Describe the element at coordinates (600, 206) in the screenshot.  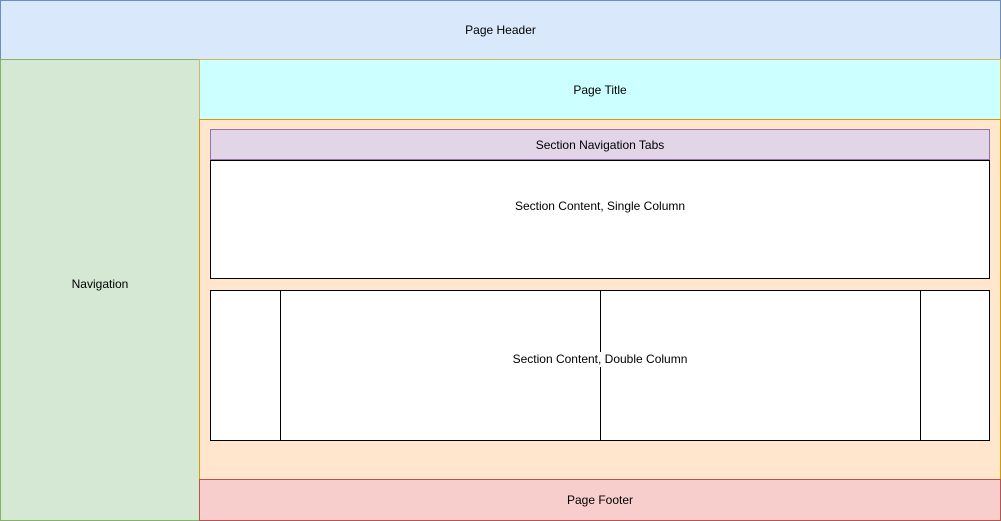
I see `single-column-content-label: Section Content, Single Column` at that location.